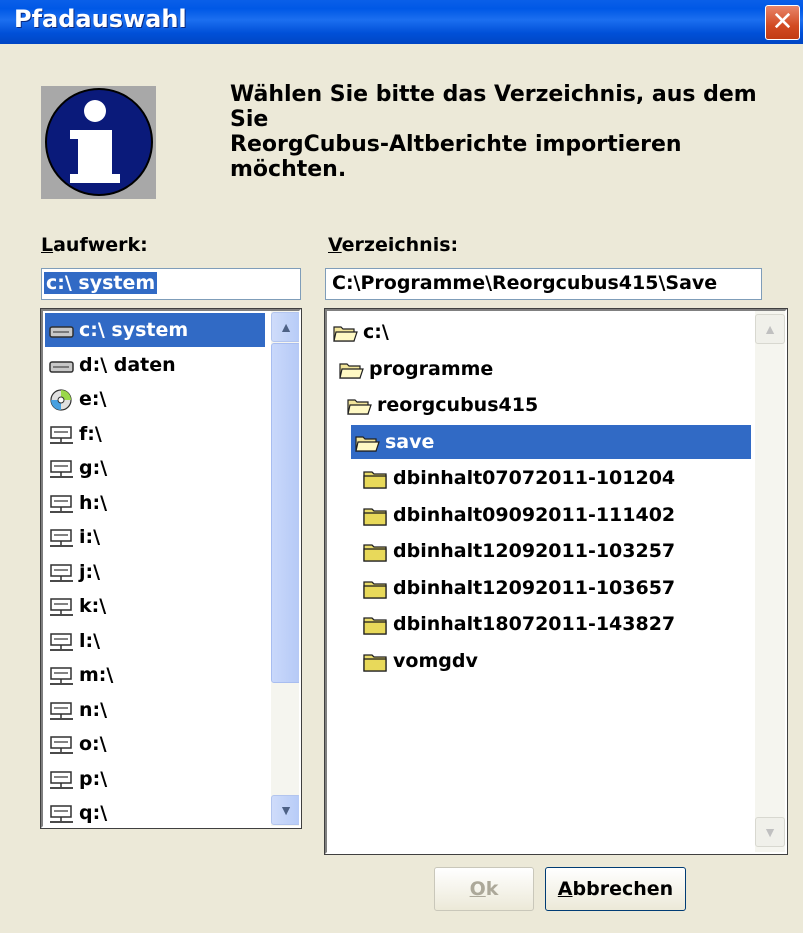 Image resolution: width=803 pixels, height=933 pixels. What do you see at coordinates (435, 660) in the screenshot?
I see `list-item-label: vomgdv` at bounding box center [435, 660].